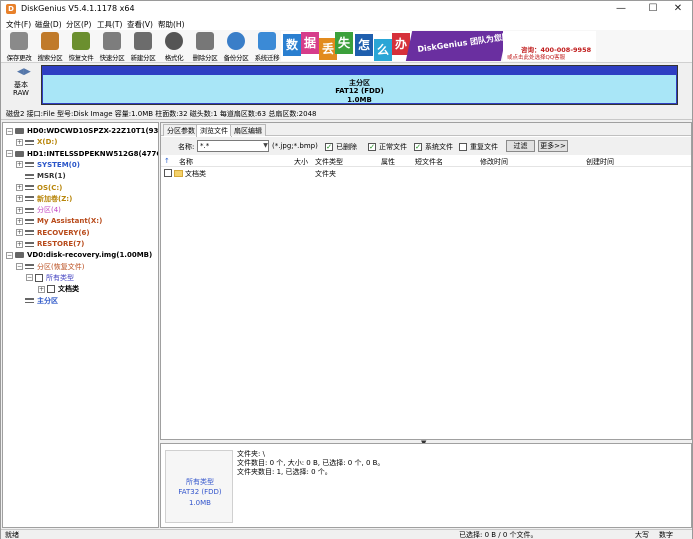 The width and height of the screenshot is (693, 539). I want to click on col-short-name: 短文件名, so click(429, 162).